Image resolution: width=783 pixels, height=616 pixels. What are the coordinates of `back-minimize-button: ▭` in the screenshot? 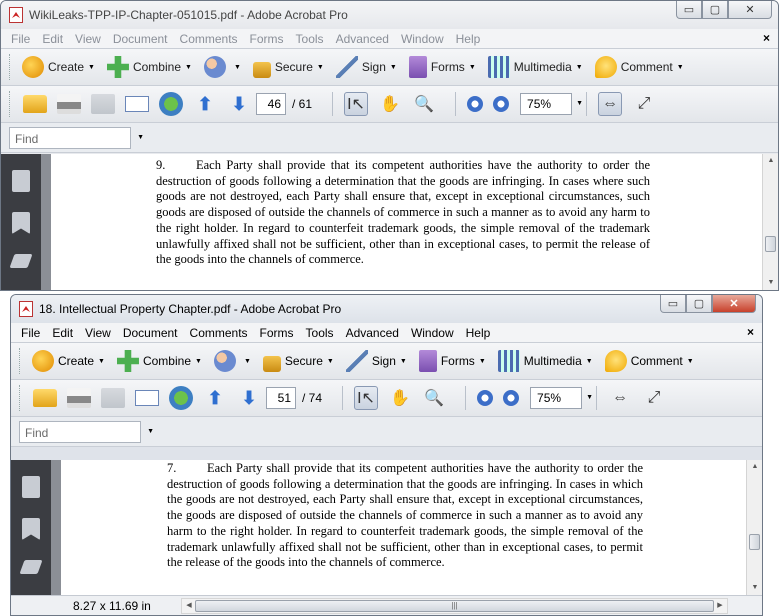 It's located at (689, 10).